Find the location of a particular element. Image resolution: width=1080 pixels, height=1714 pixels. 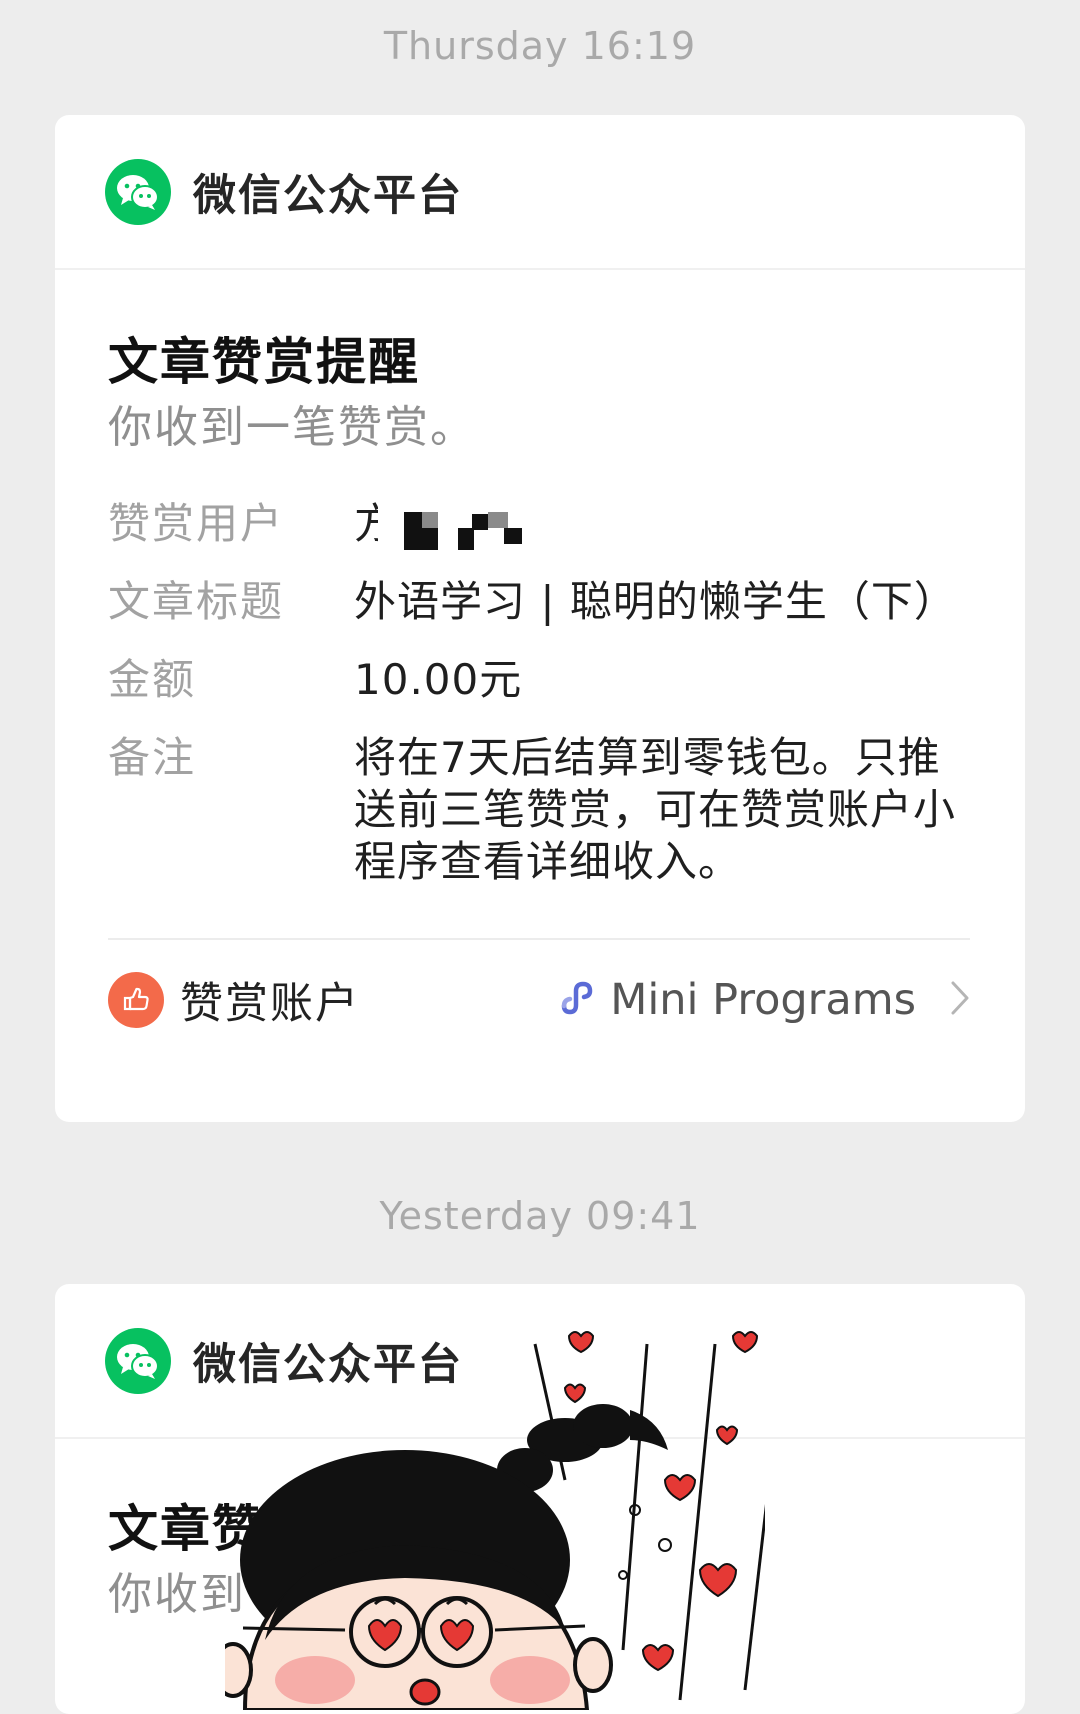

amount-value: 10.00元 is located at coordinates (438, 679).